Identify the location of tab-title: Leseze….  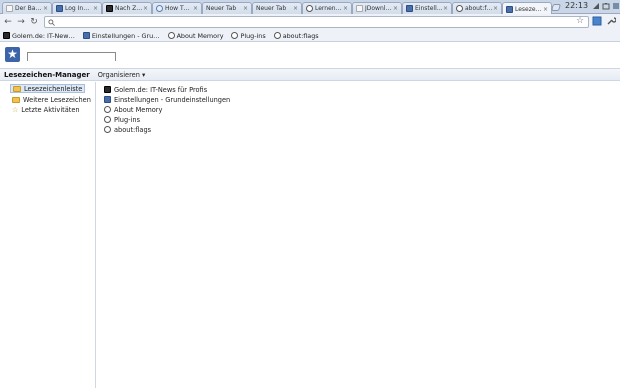
(528, 9).